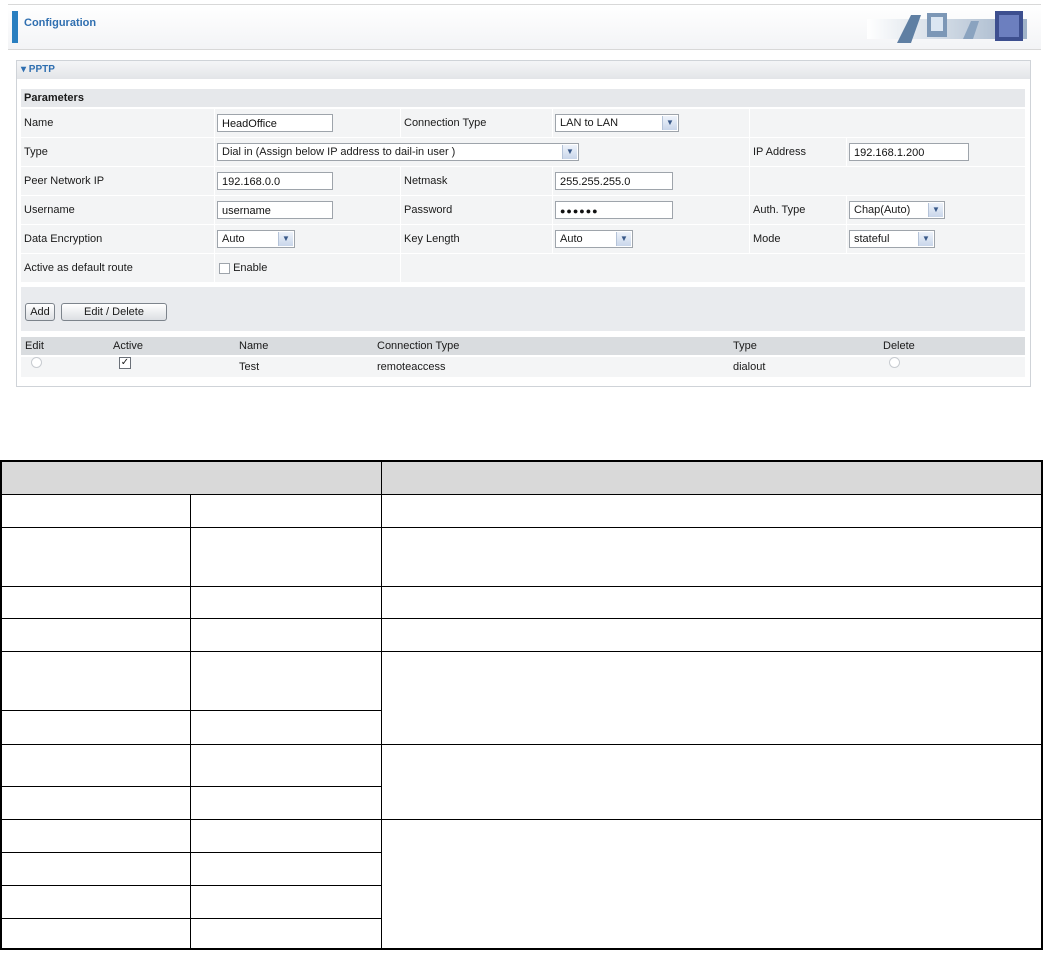  I want to click on name-input: HeadOffice, so click(275, 123).